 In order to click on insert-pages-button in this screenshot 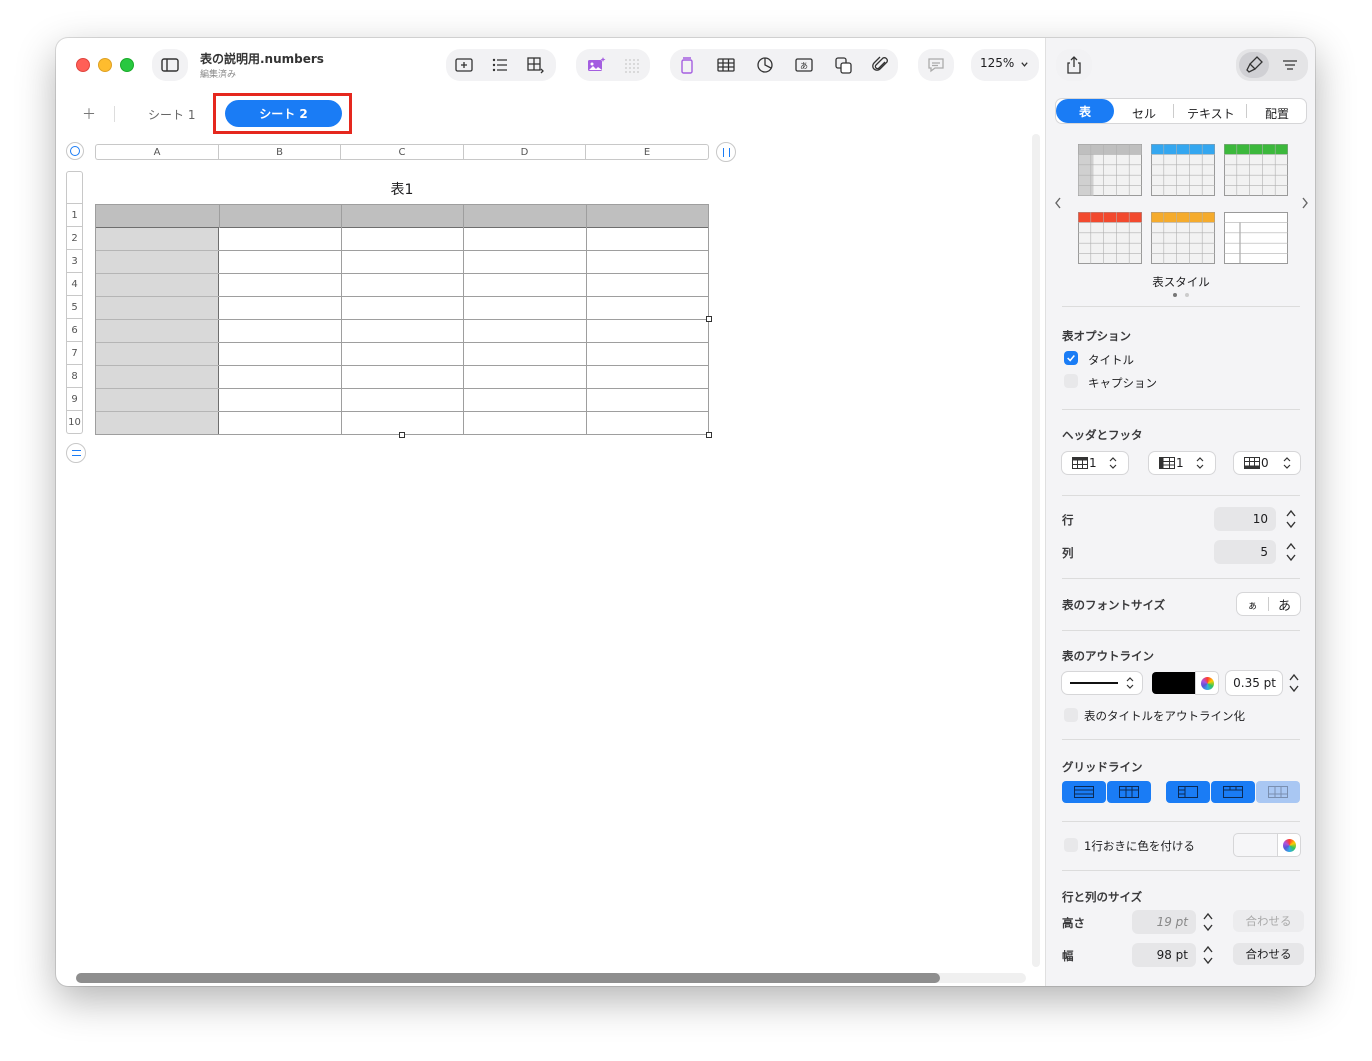, I will do `click(687, 65)`.